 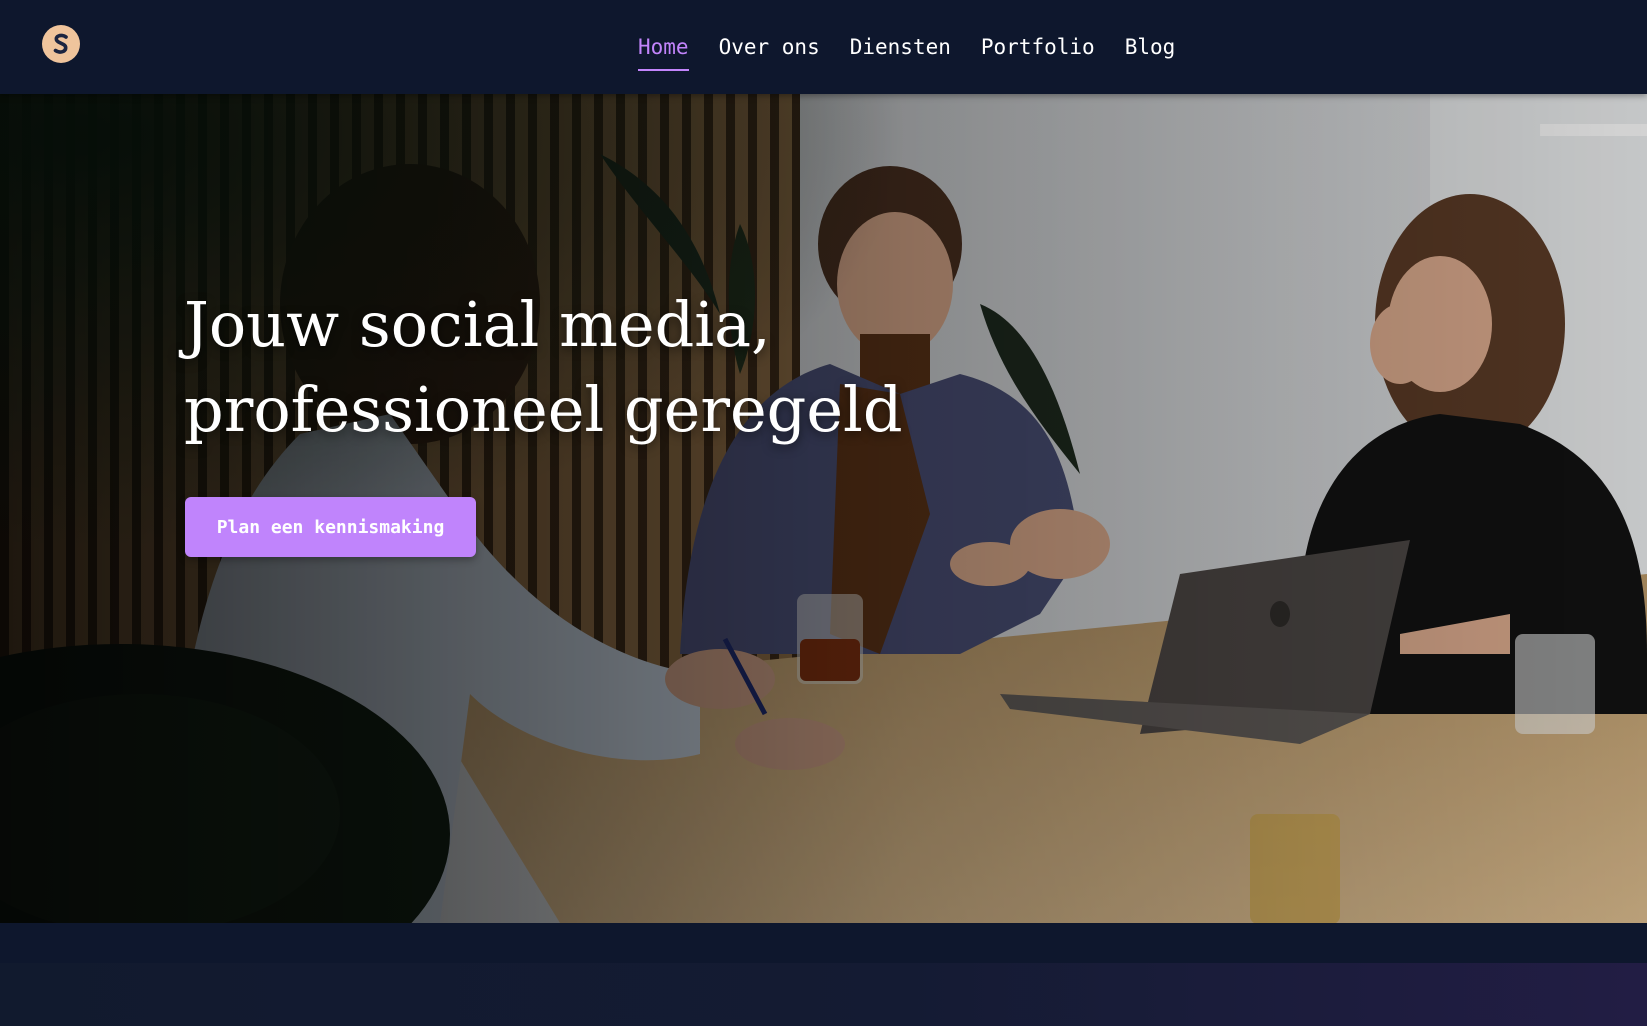 What do you see at coordinates (1038, 47) in the screenshot?
I see `nav-item-portfolio: Portfolio` at bounding box center [1038, 47].